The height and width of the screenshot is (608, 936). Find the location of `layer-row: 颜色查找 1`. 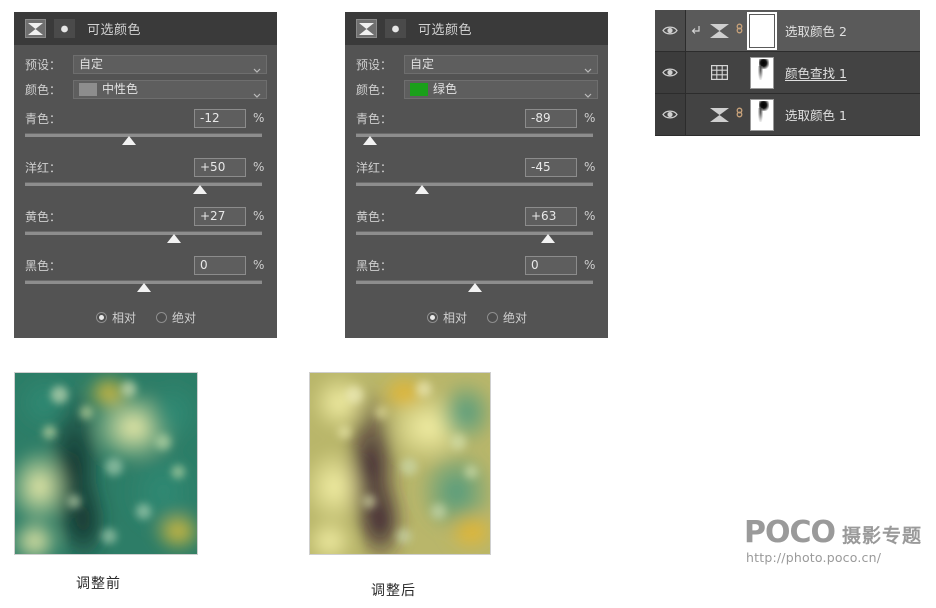

layer-row: 颜色查找 1 is located at coordinates (787, 73).